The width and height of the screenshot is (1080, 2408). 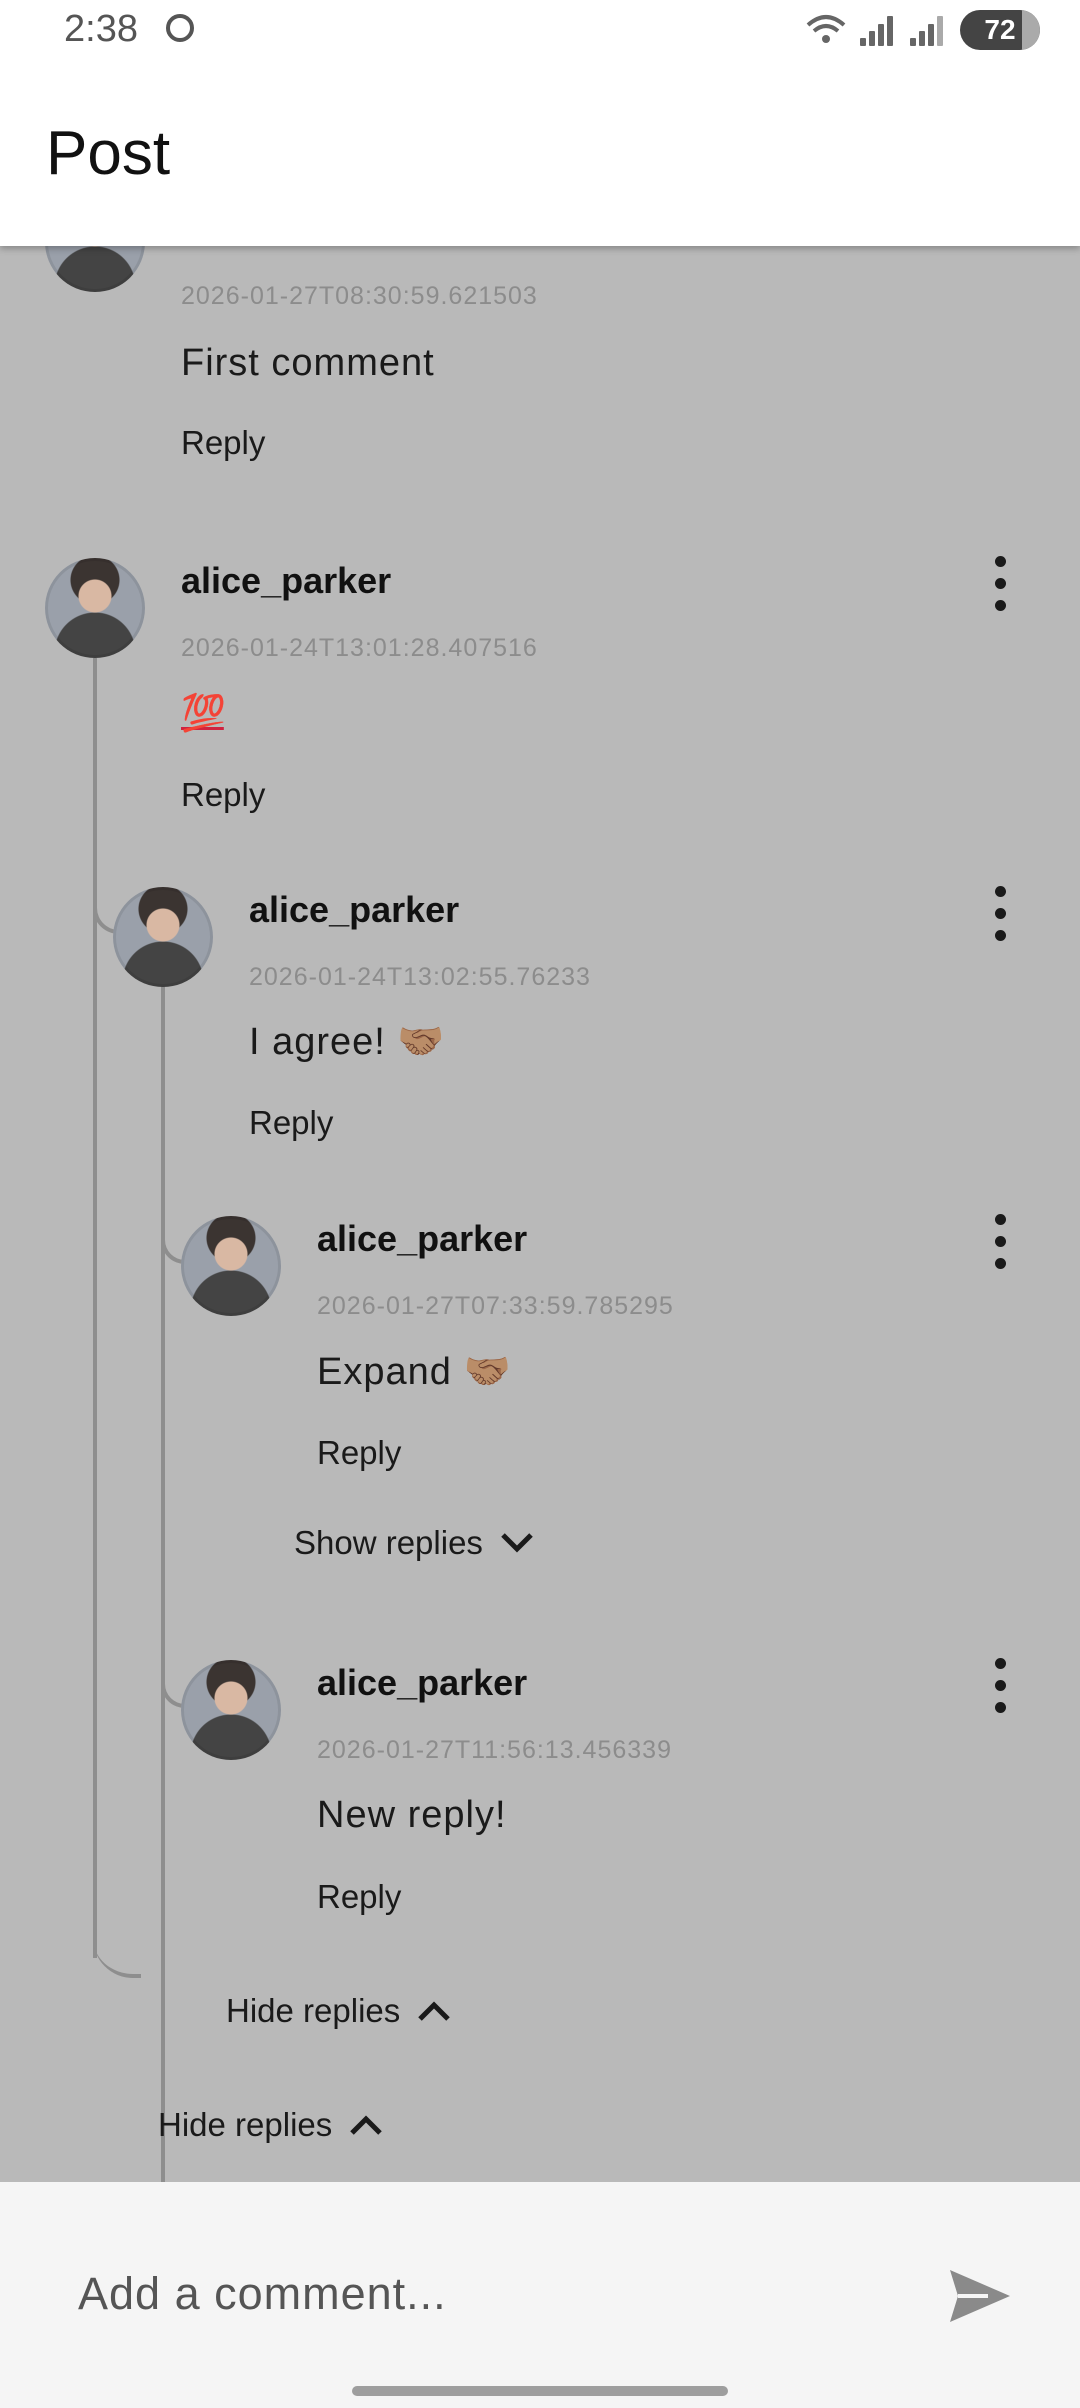 I want to click on send-icon, so click(x=980, y=2296).